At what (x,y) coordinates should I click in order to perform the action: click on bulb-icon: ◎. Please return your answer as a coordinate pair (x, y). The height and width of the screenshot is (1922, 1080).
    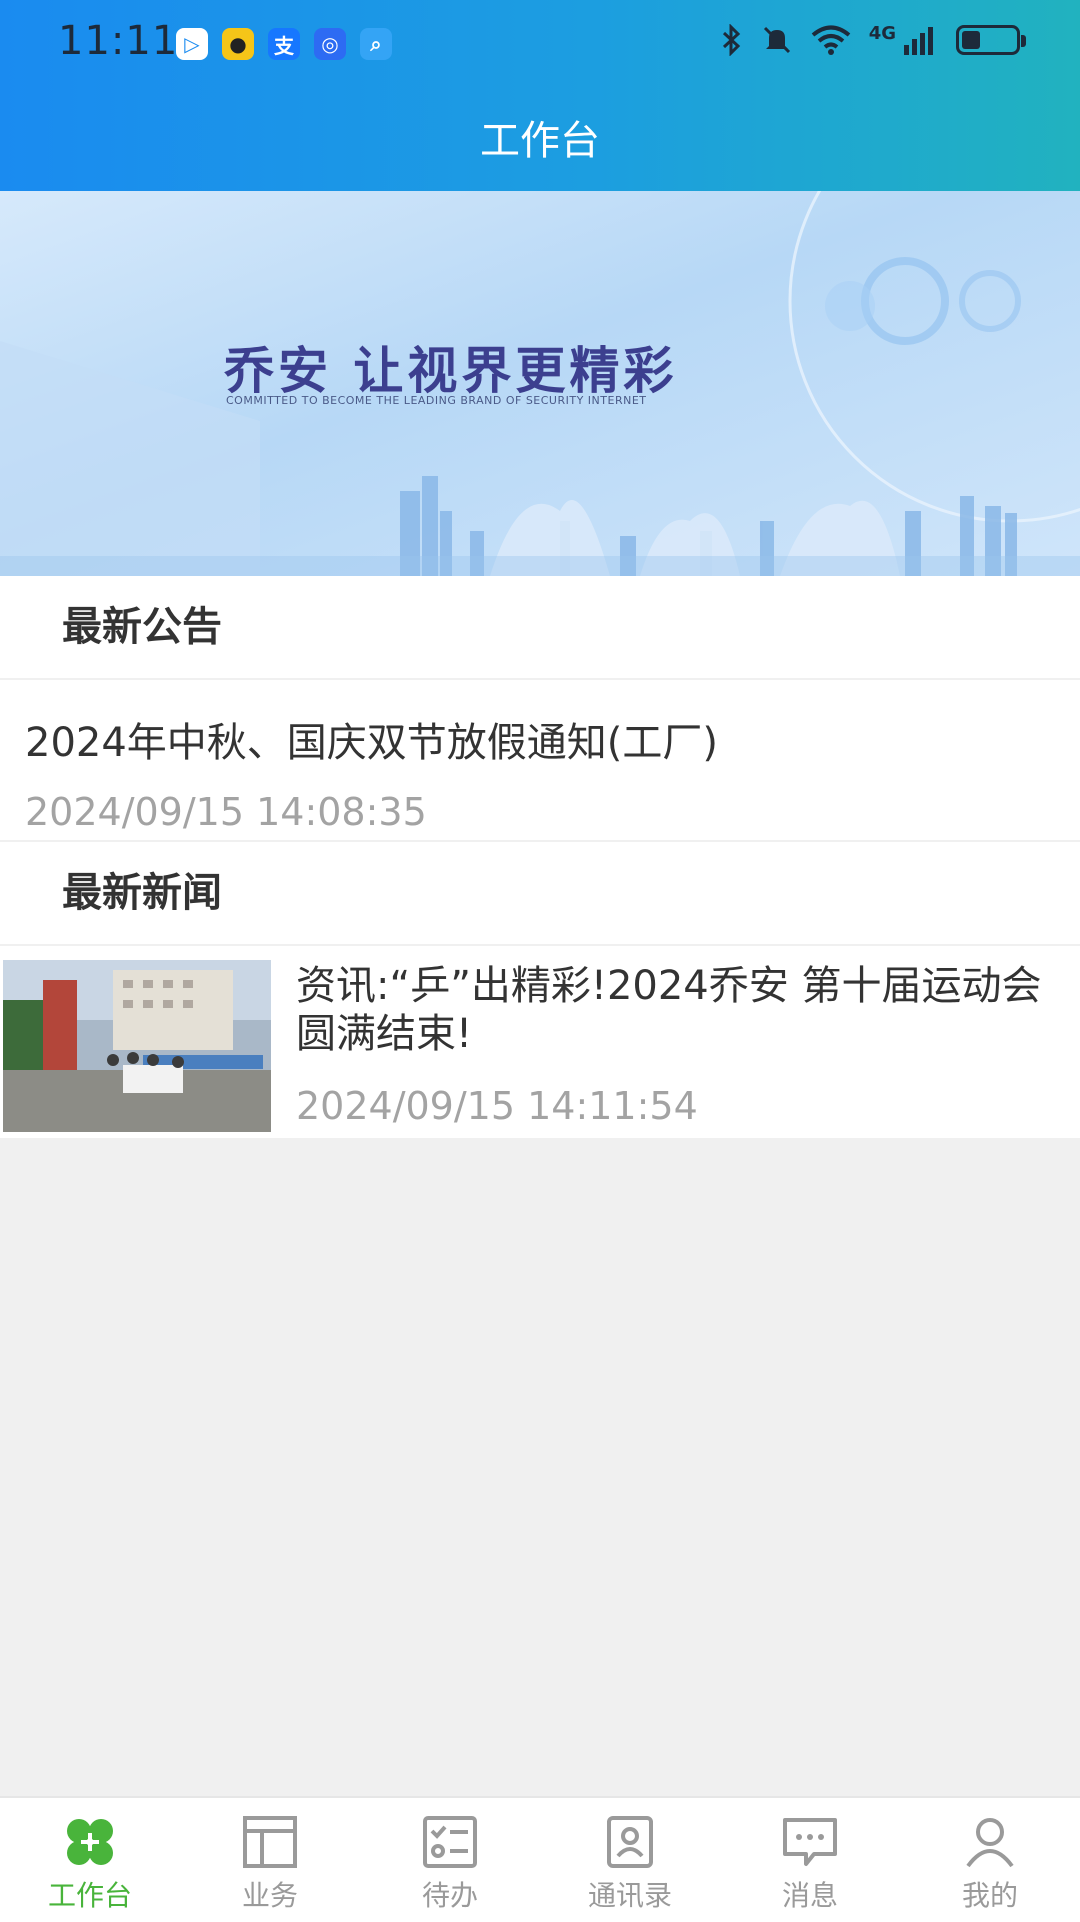
    Looking at the image, I should click on (330, 44).